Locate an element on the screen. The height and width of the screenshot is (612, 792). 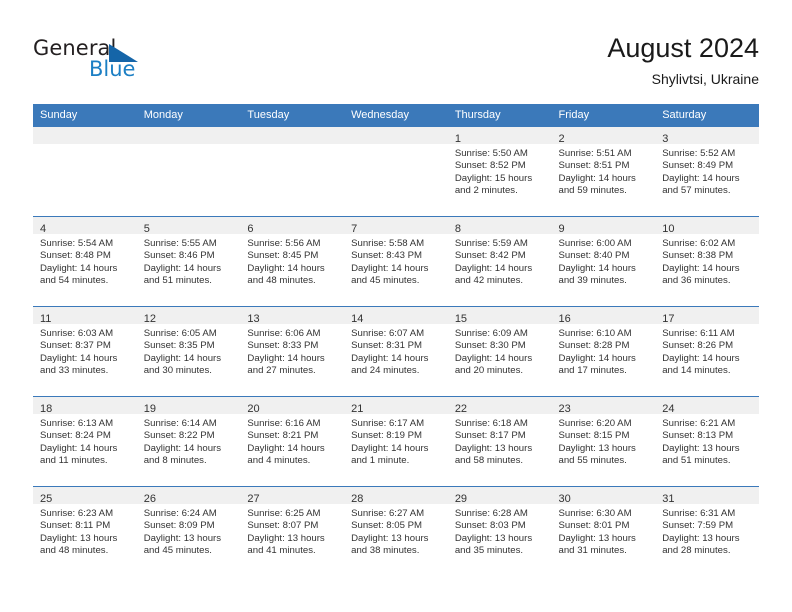
day-number-band: 19 is located at coordinates (188, 406).